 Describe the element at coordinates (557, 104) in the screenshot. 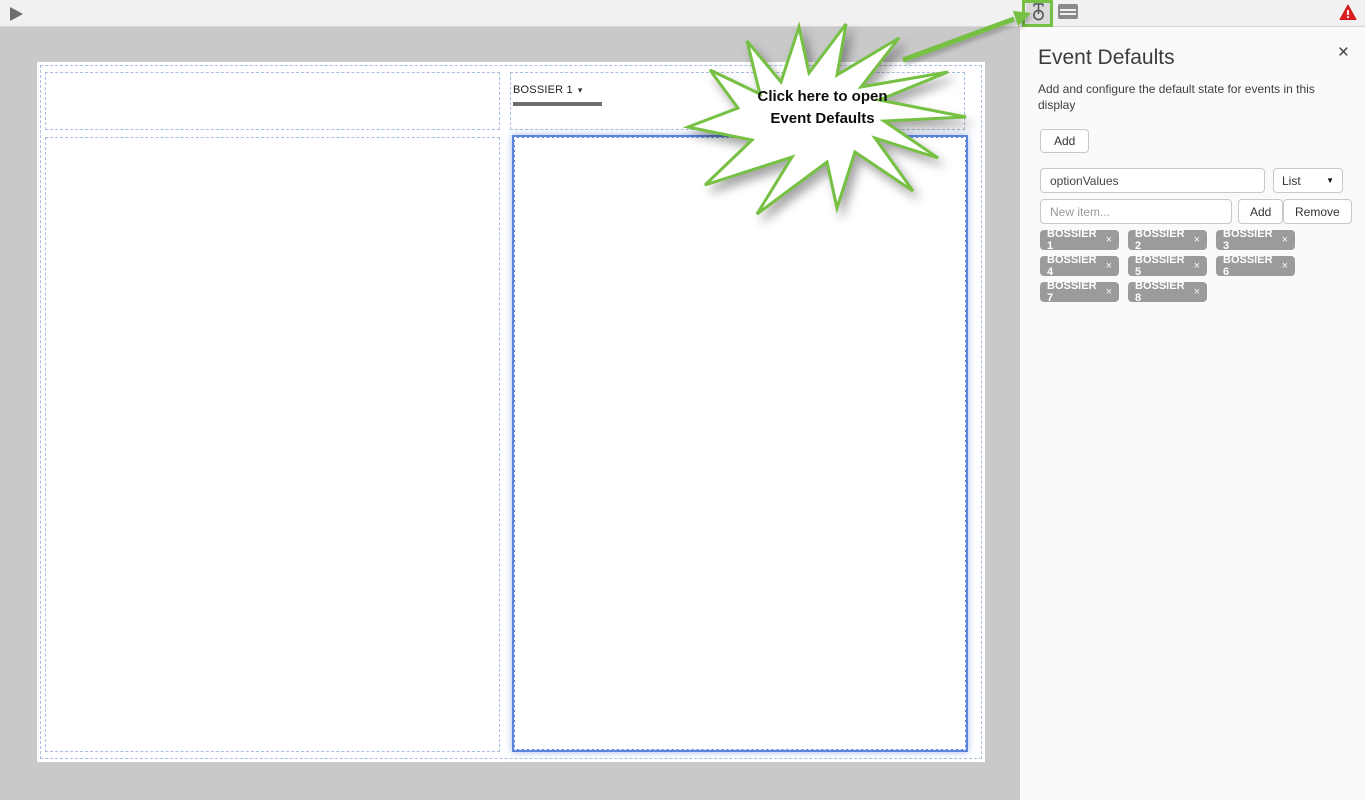

I see `event-selector-underline` at that location.